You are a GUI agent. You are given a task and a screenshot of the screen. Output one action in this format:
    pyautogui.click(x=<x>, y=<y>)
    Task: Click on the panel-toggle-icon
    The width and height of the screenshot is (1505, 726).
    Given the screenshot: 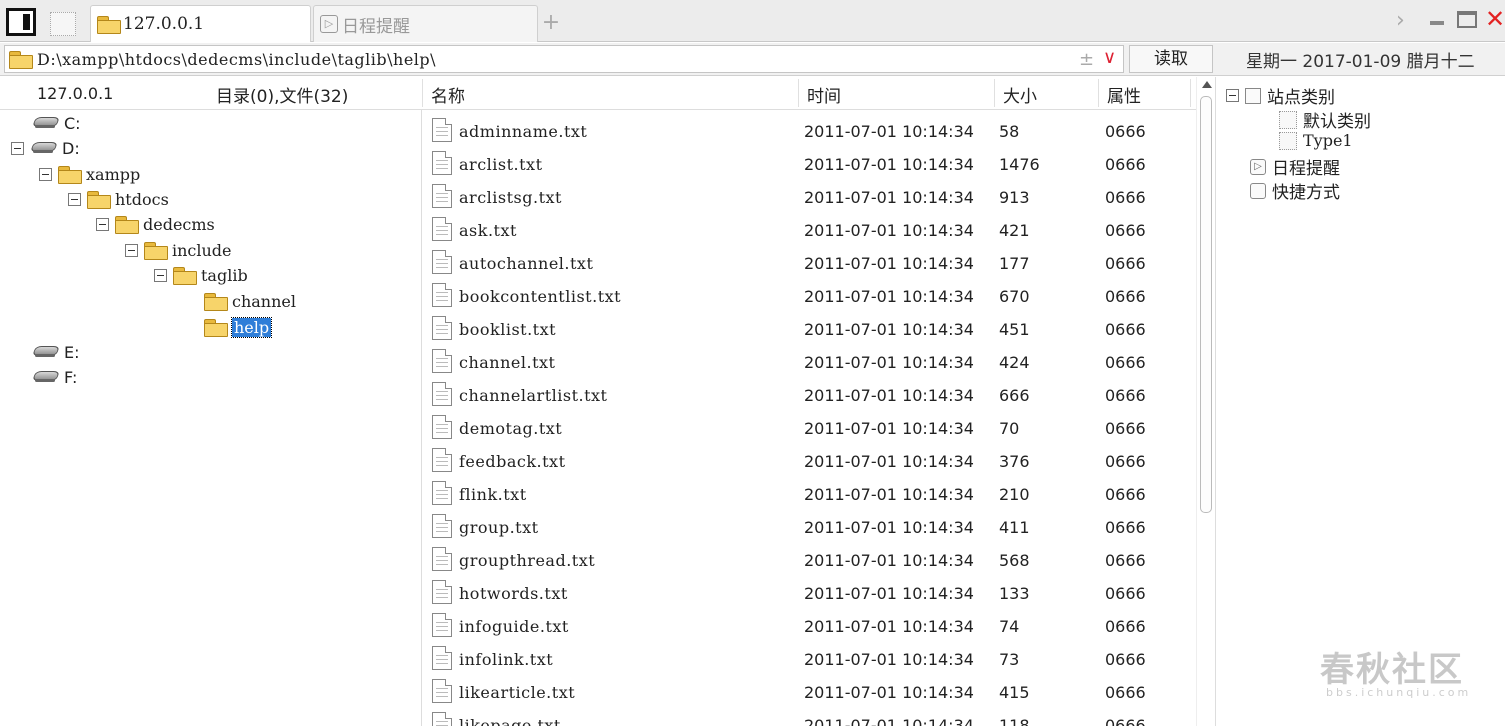 What is the action you would take?
    pyautogui.click(x=21, y=22)
    